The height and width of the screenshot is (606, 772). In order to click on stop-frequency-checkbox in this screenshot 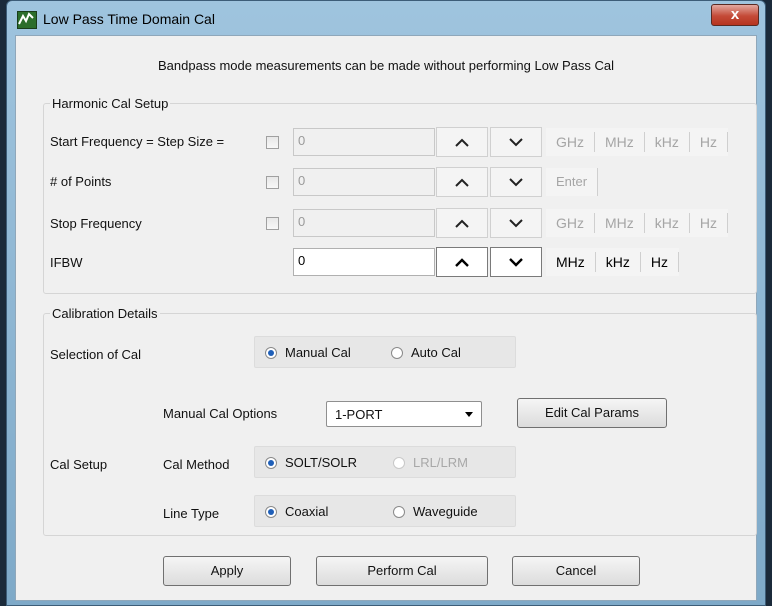, I will do `click(272, 223)`.